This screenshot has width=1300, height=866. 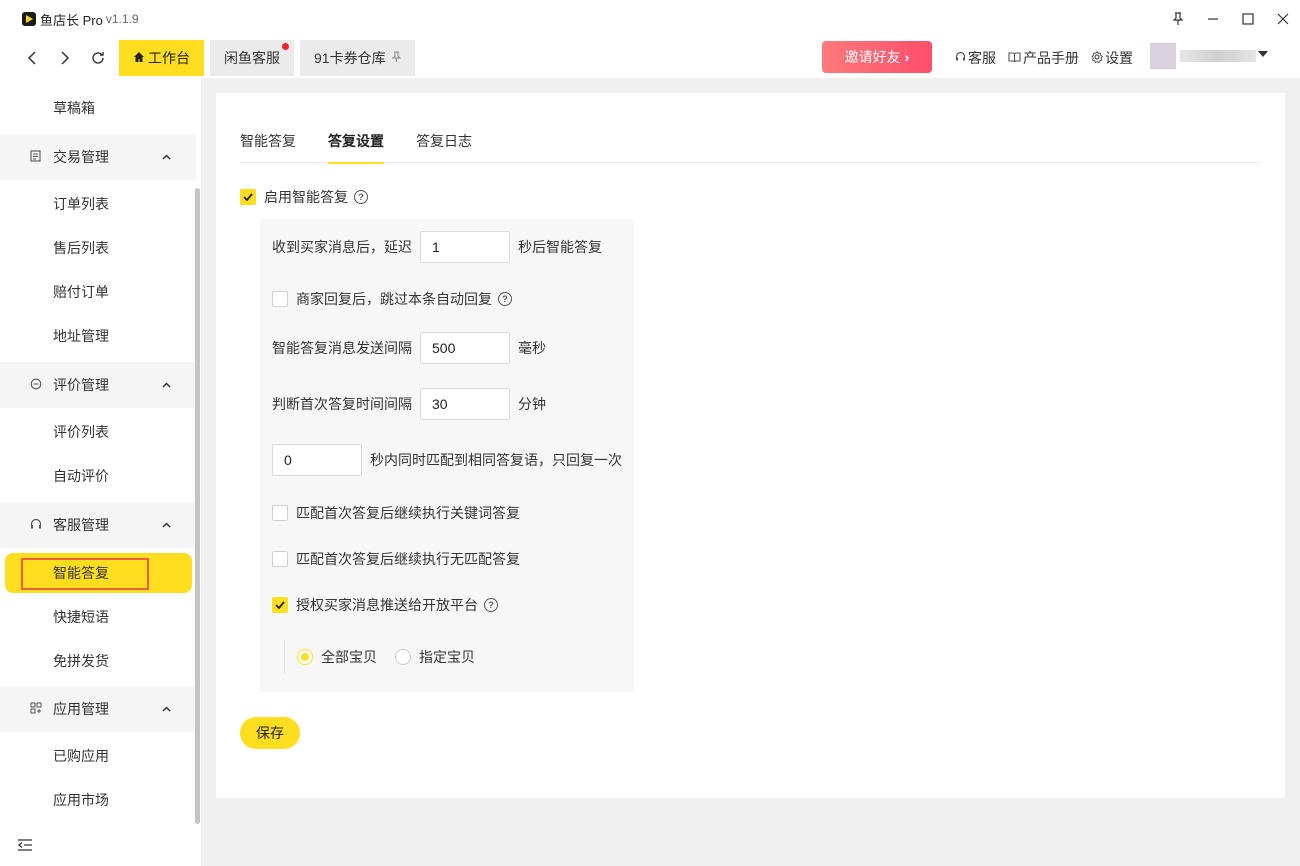 What do you see at coordinates (396, 58) in the screenshot?
I see `pin-icon` at bounding box center [396, 58].